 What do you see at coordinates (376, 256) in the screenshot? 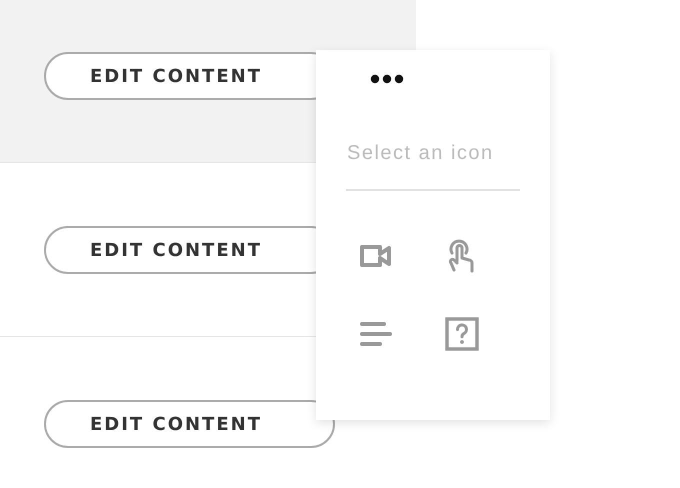
I see `video-camera-icon` at bounding box center [376, 256].